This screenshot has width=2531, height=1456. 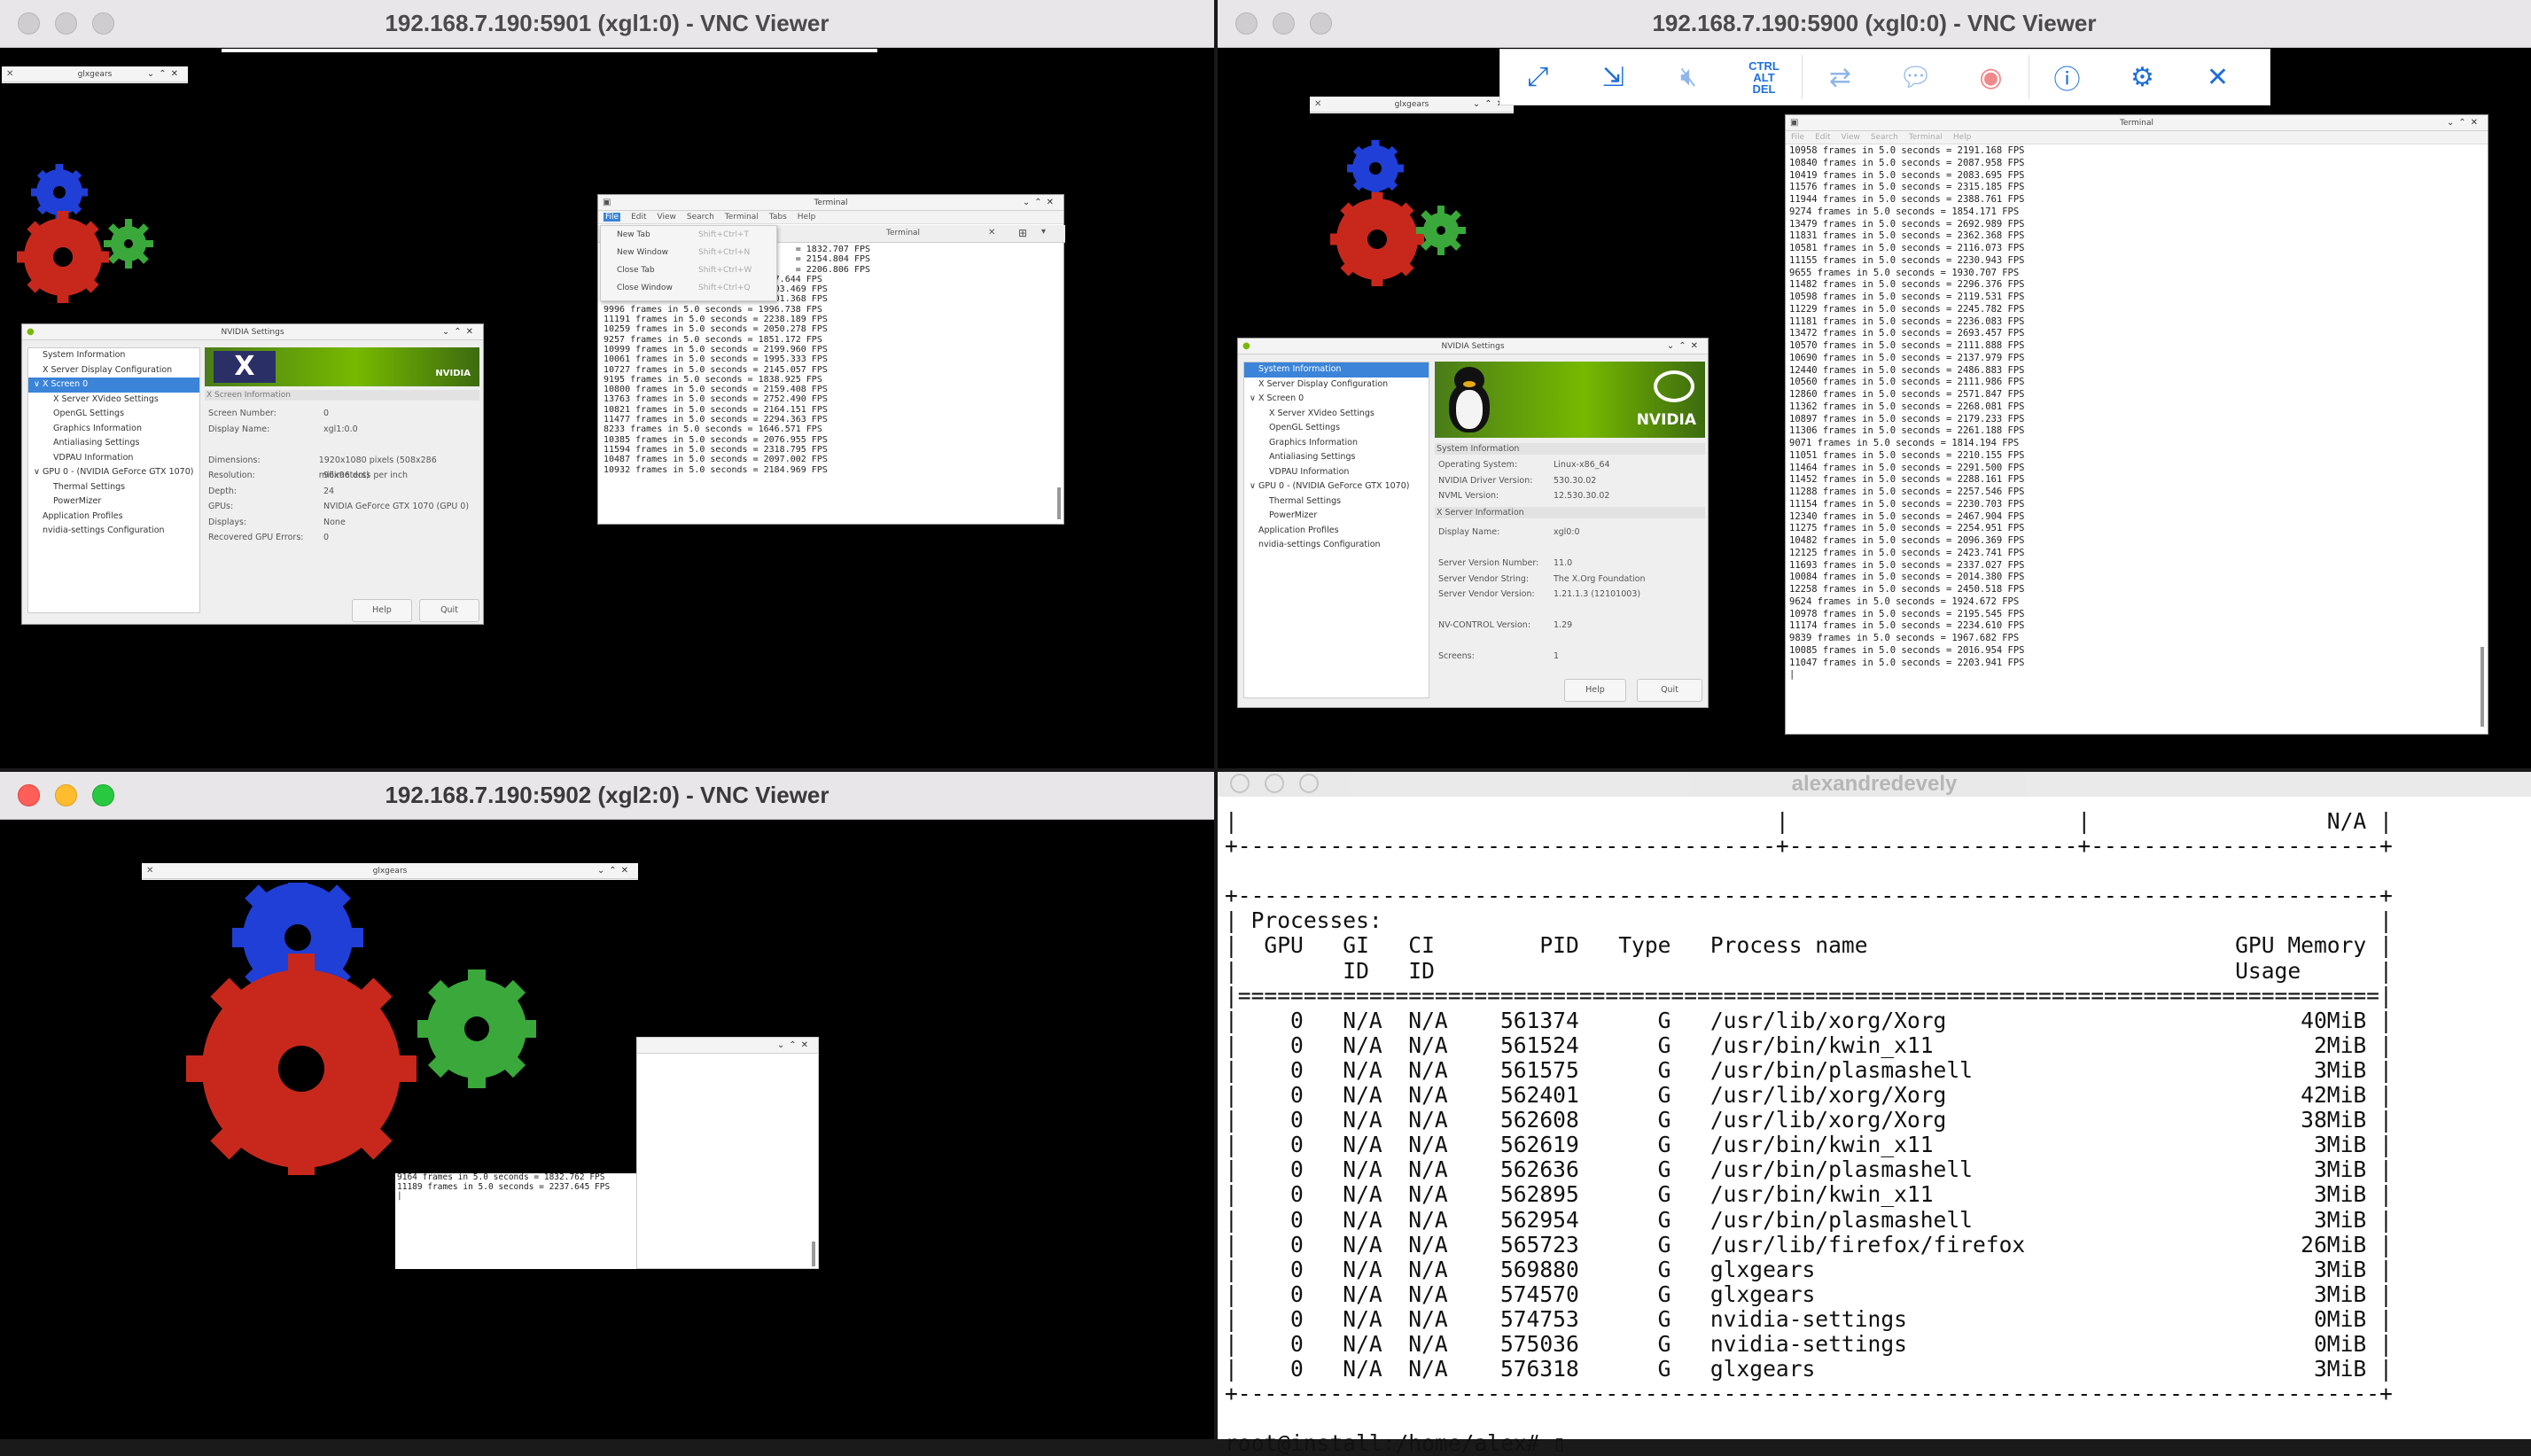 What do you see at coordinates (1336, 472) in the screenshot?
I see `nav-tree-item: VDPAU Information` at bounding box center [1336, 472].